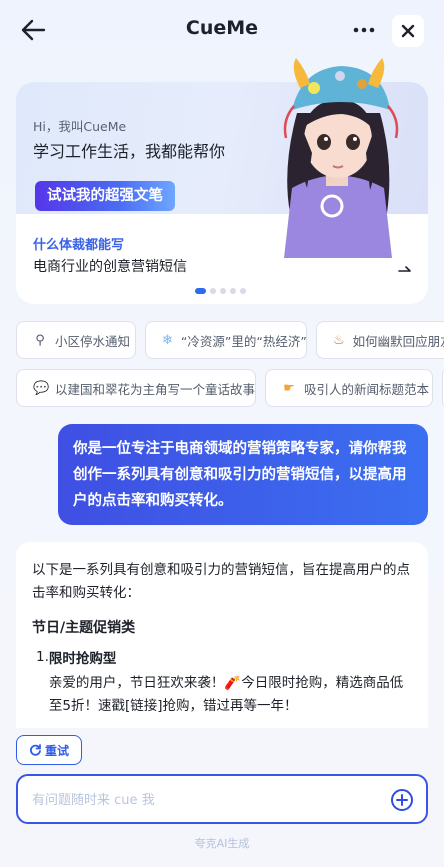 The height and width of the screenshot is (867, 444). What do you see at coordinates (42, 657) in the screenshot?
I see `list-number: 1.` at bounding box center [42, 657].